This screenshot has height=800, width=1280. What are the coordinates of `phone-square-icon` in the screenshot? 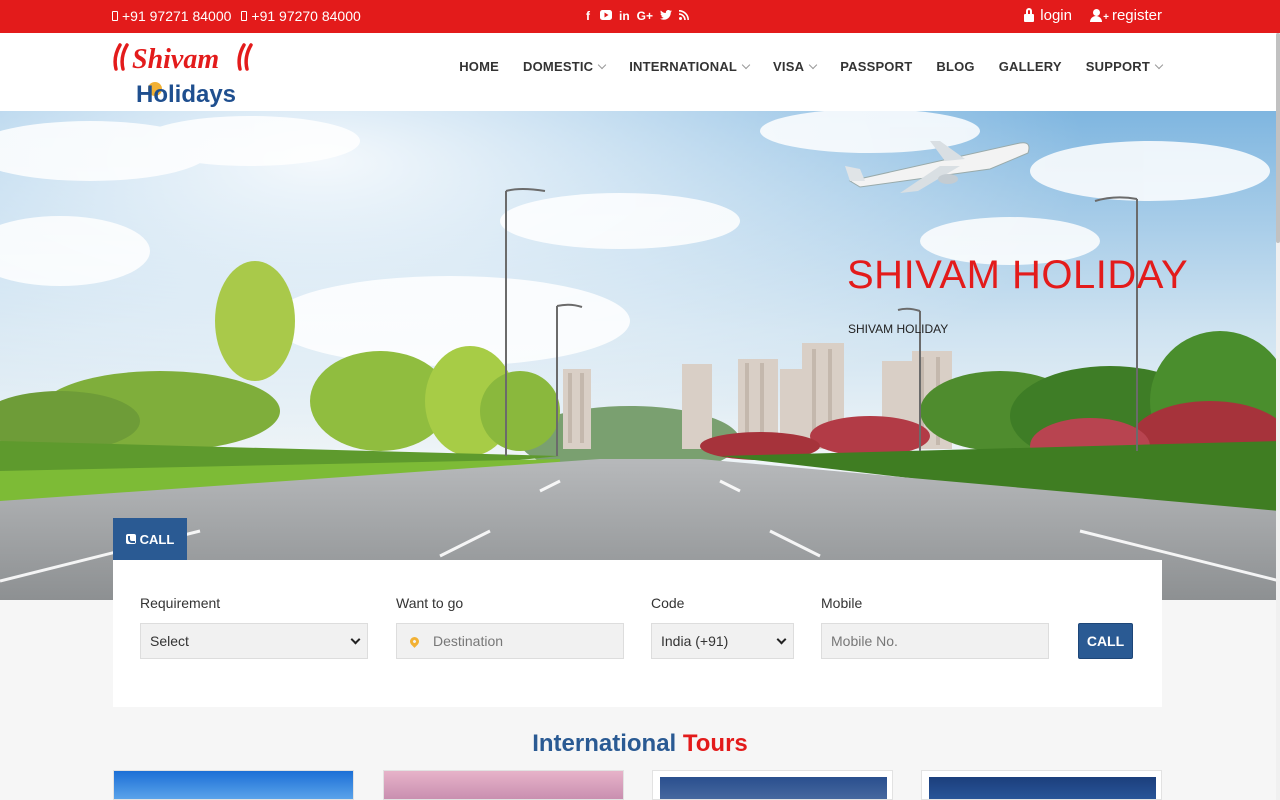 It's located at (130, 539).